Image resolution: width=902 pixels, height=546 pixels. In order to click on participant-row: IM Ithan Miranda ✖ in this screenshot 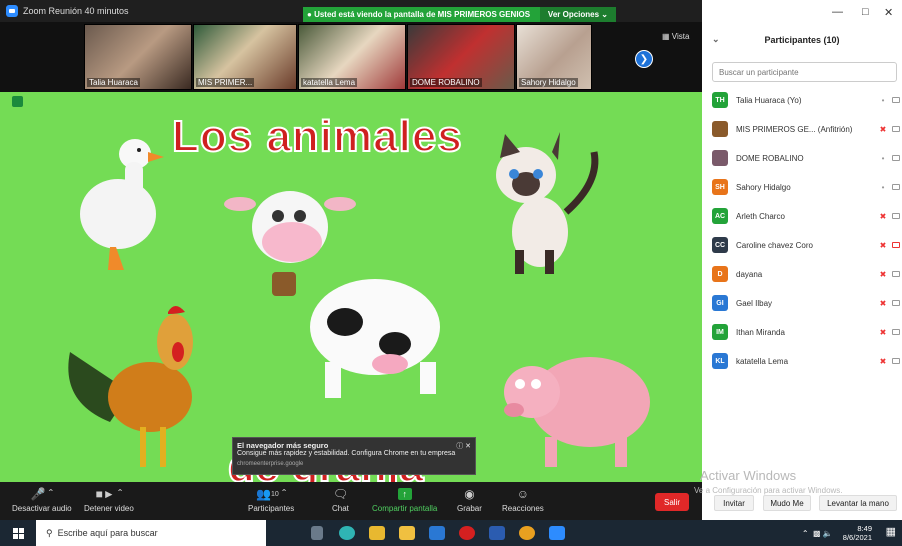, I will do `click(807, 332)`.